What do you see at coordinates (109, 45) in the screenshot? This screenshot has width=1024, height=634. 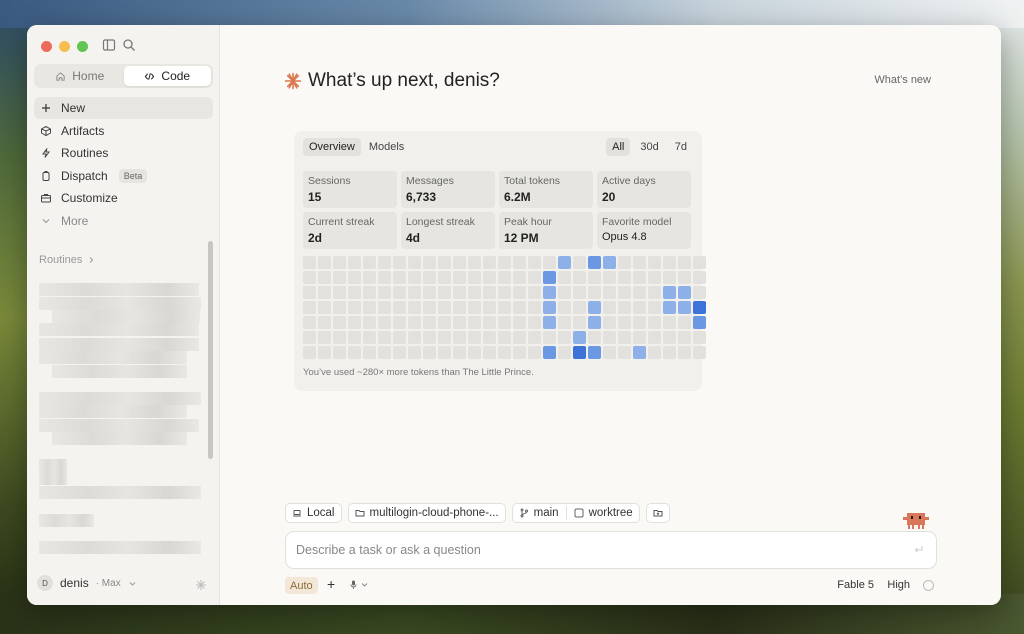 I see `sidebar-toggle-icon` at bounding box center [109, 45].